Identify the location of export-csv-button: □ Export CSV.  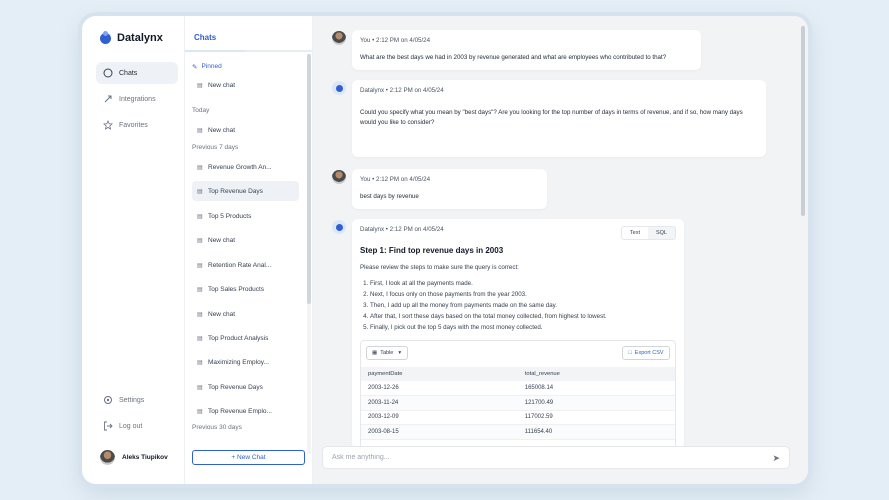
(646, 353).